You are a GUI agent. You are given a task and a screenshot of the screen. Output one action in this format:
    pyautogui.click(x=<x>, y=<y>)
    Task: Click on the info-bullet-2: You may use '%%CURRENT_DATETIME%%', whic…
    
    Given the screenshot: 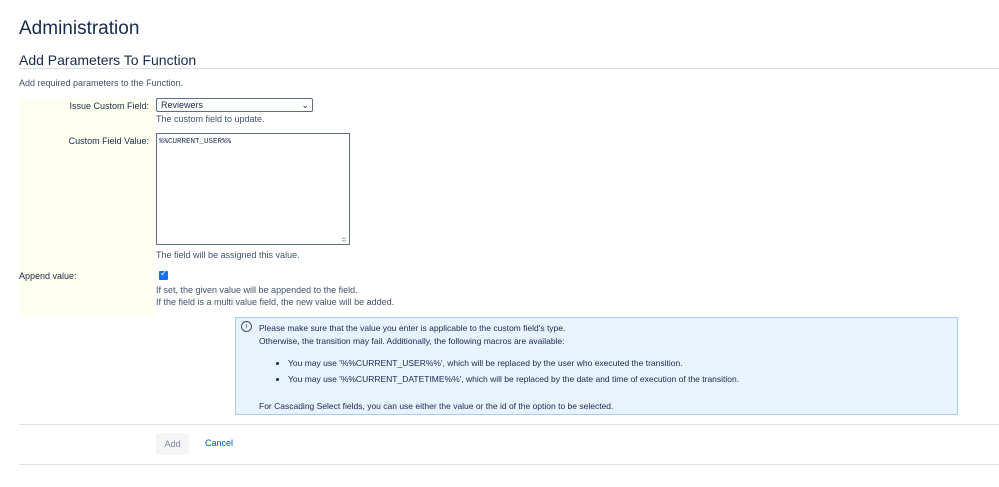 What is the action you would take?
    pyautogui.click(x=514, y=379)
    